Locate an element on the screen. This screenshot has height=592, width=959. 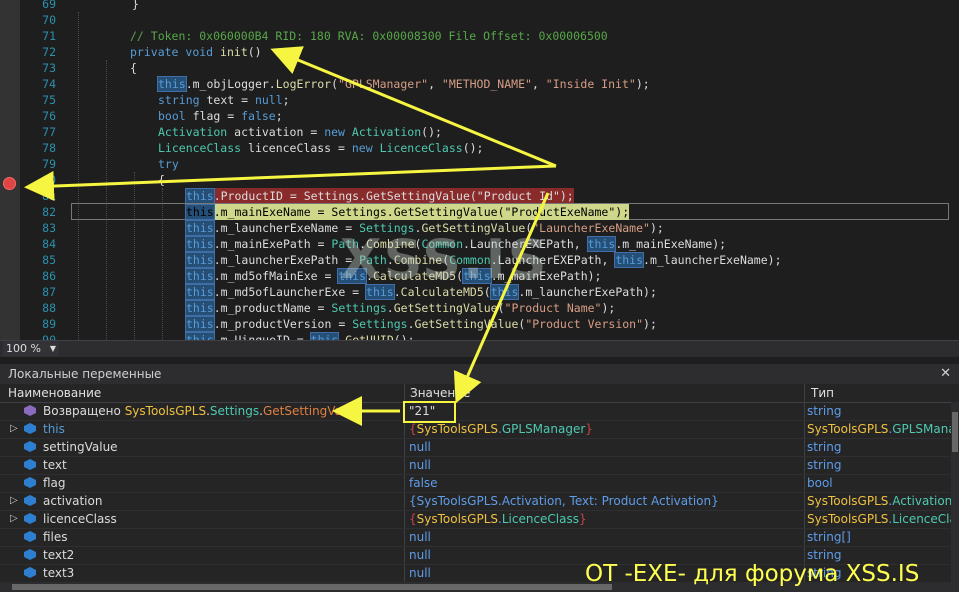
value-highlight-box is located at coordinates (429, 412).